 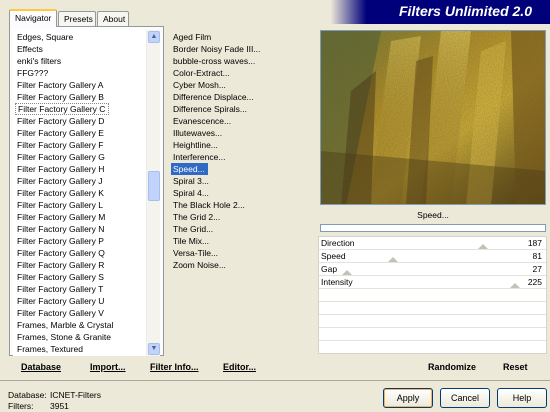 What do you see at coordinates (465, 398) in the screenshot?
I see `cancel-button: Cancel` at bounding box center [465, 398].